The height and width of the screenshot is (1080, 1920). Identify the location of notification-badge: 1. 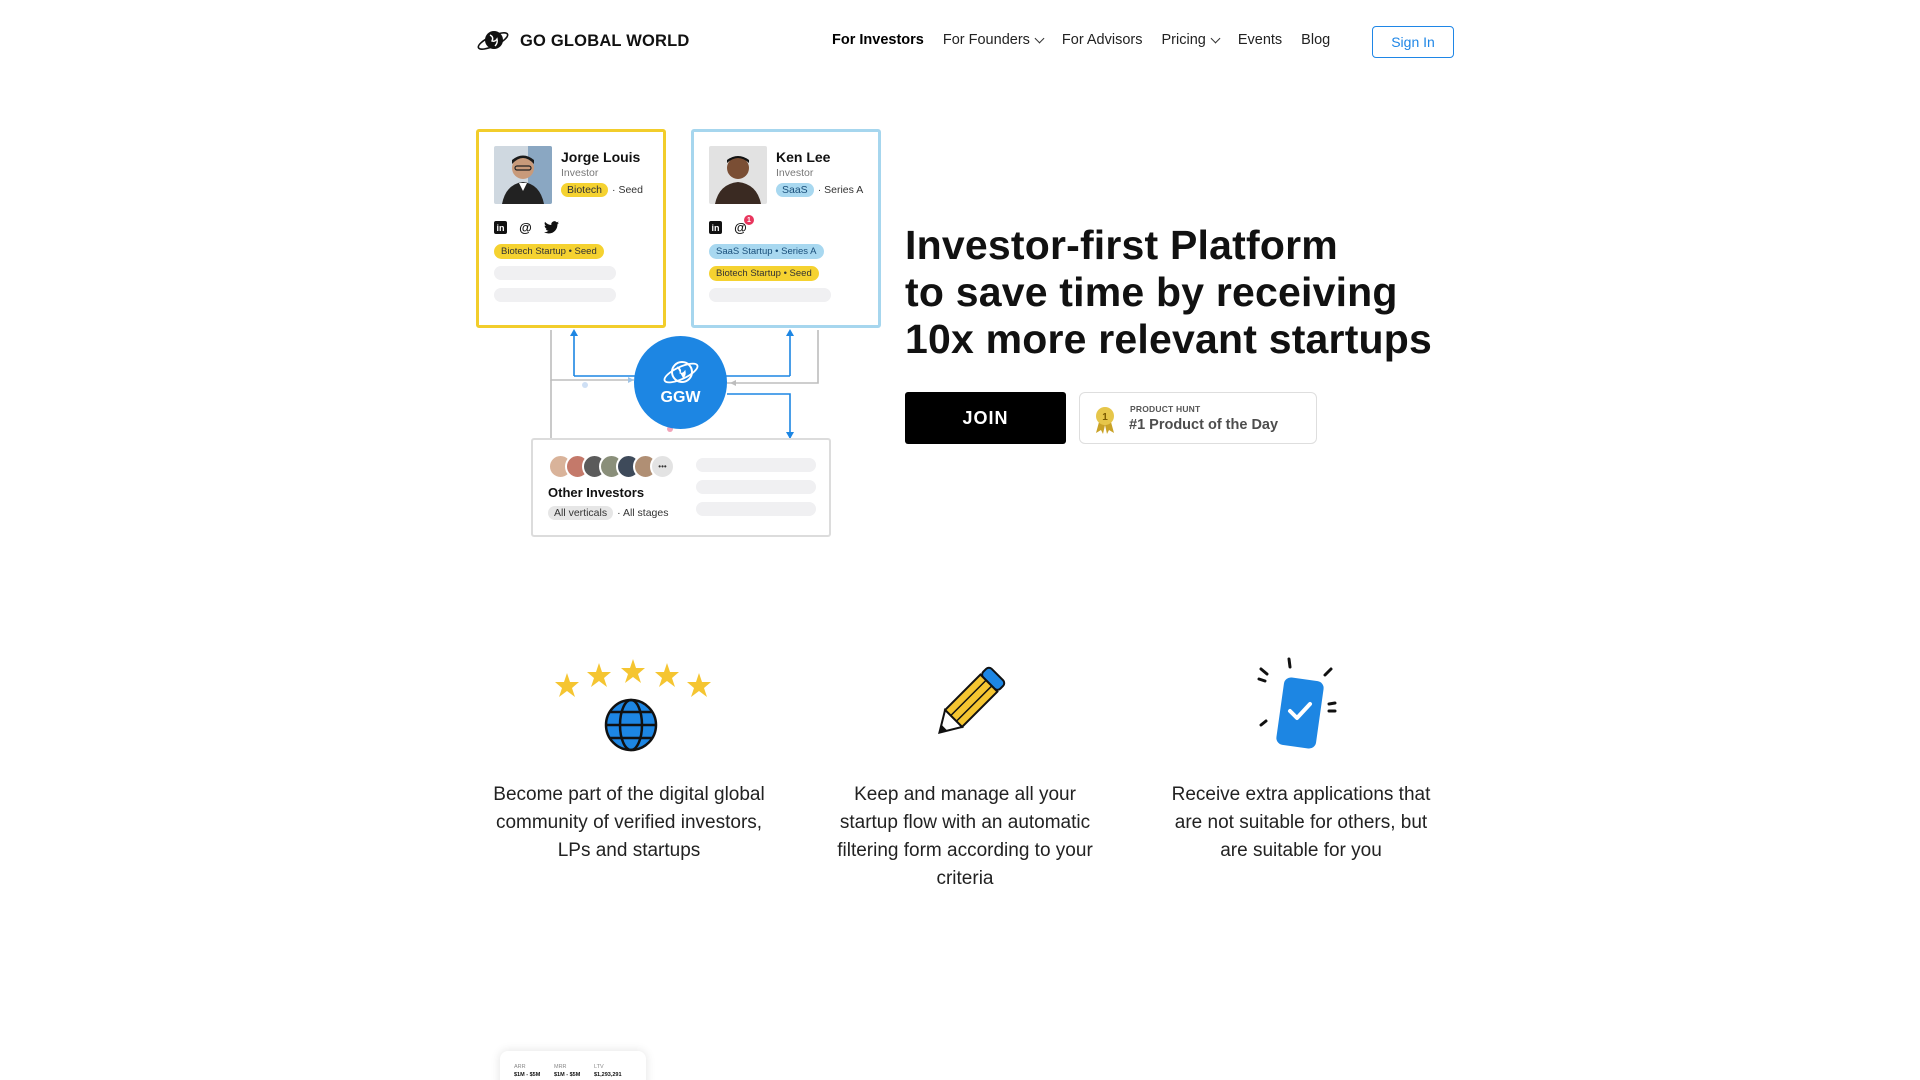
(749, 220).